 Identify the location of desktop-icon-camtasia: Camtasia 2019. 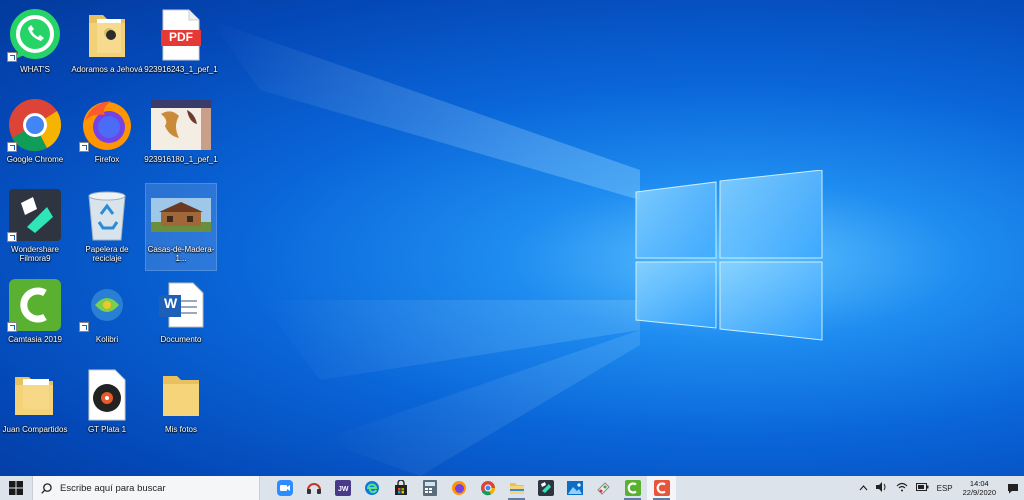
(35, 317).